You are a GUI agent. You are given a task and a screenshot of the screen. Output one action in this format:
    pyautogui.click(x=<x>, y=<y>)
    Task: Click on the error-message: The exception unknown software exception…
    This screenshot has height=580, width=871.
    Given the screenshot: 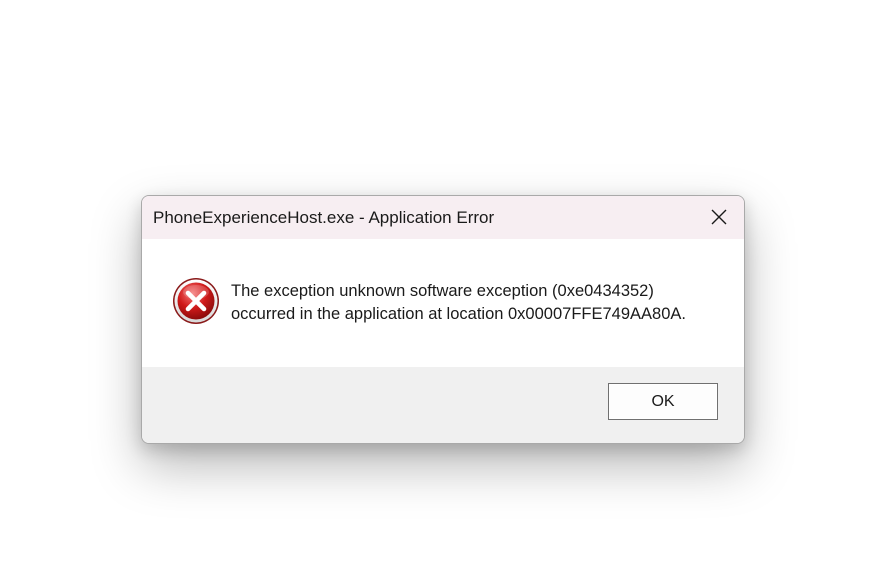 What is the action you would take?
    pyautogui.click(x=481, y=303)
    